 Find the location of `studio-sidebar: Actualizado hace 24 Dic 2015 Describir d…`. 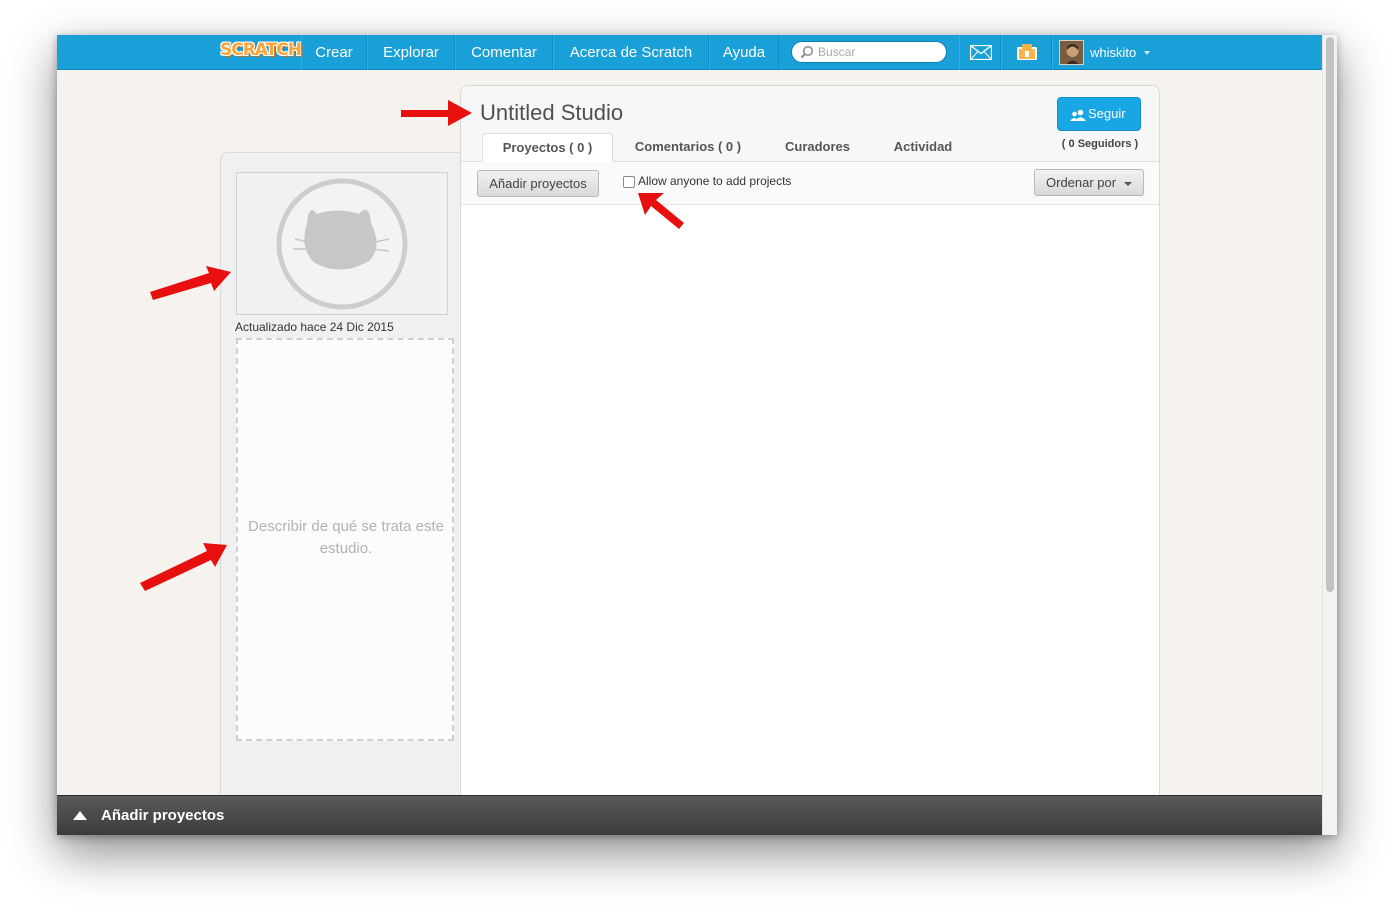

studio-sidebar: Actualizado hace 24 Dic 2015 Describir d… is located at coordinates (341, 474).